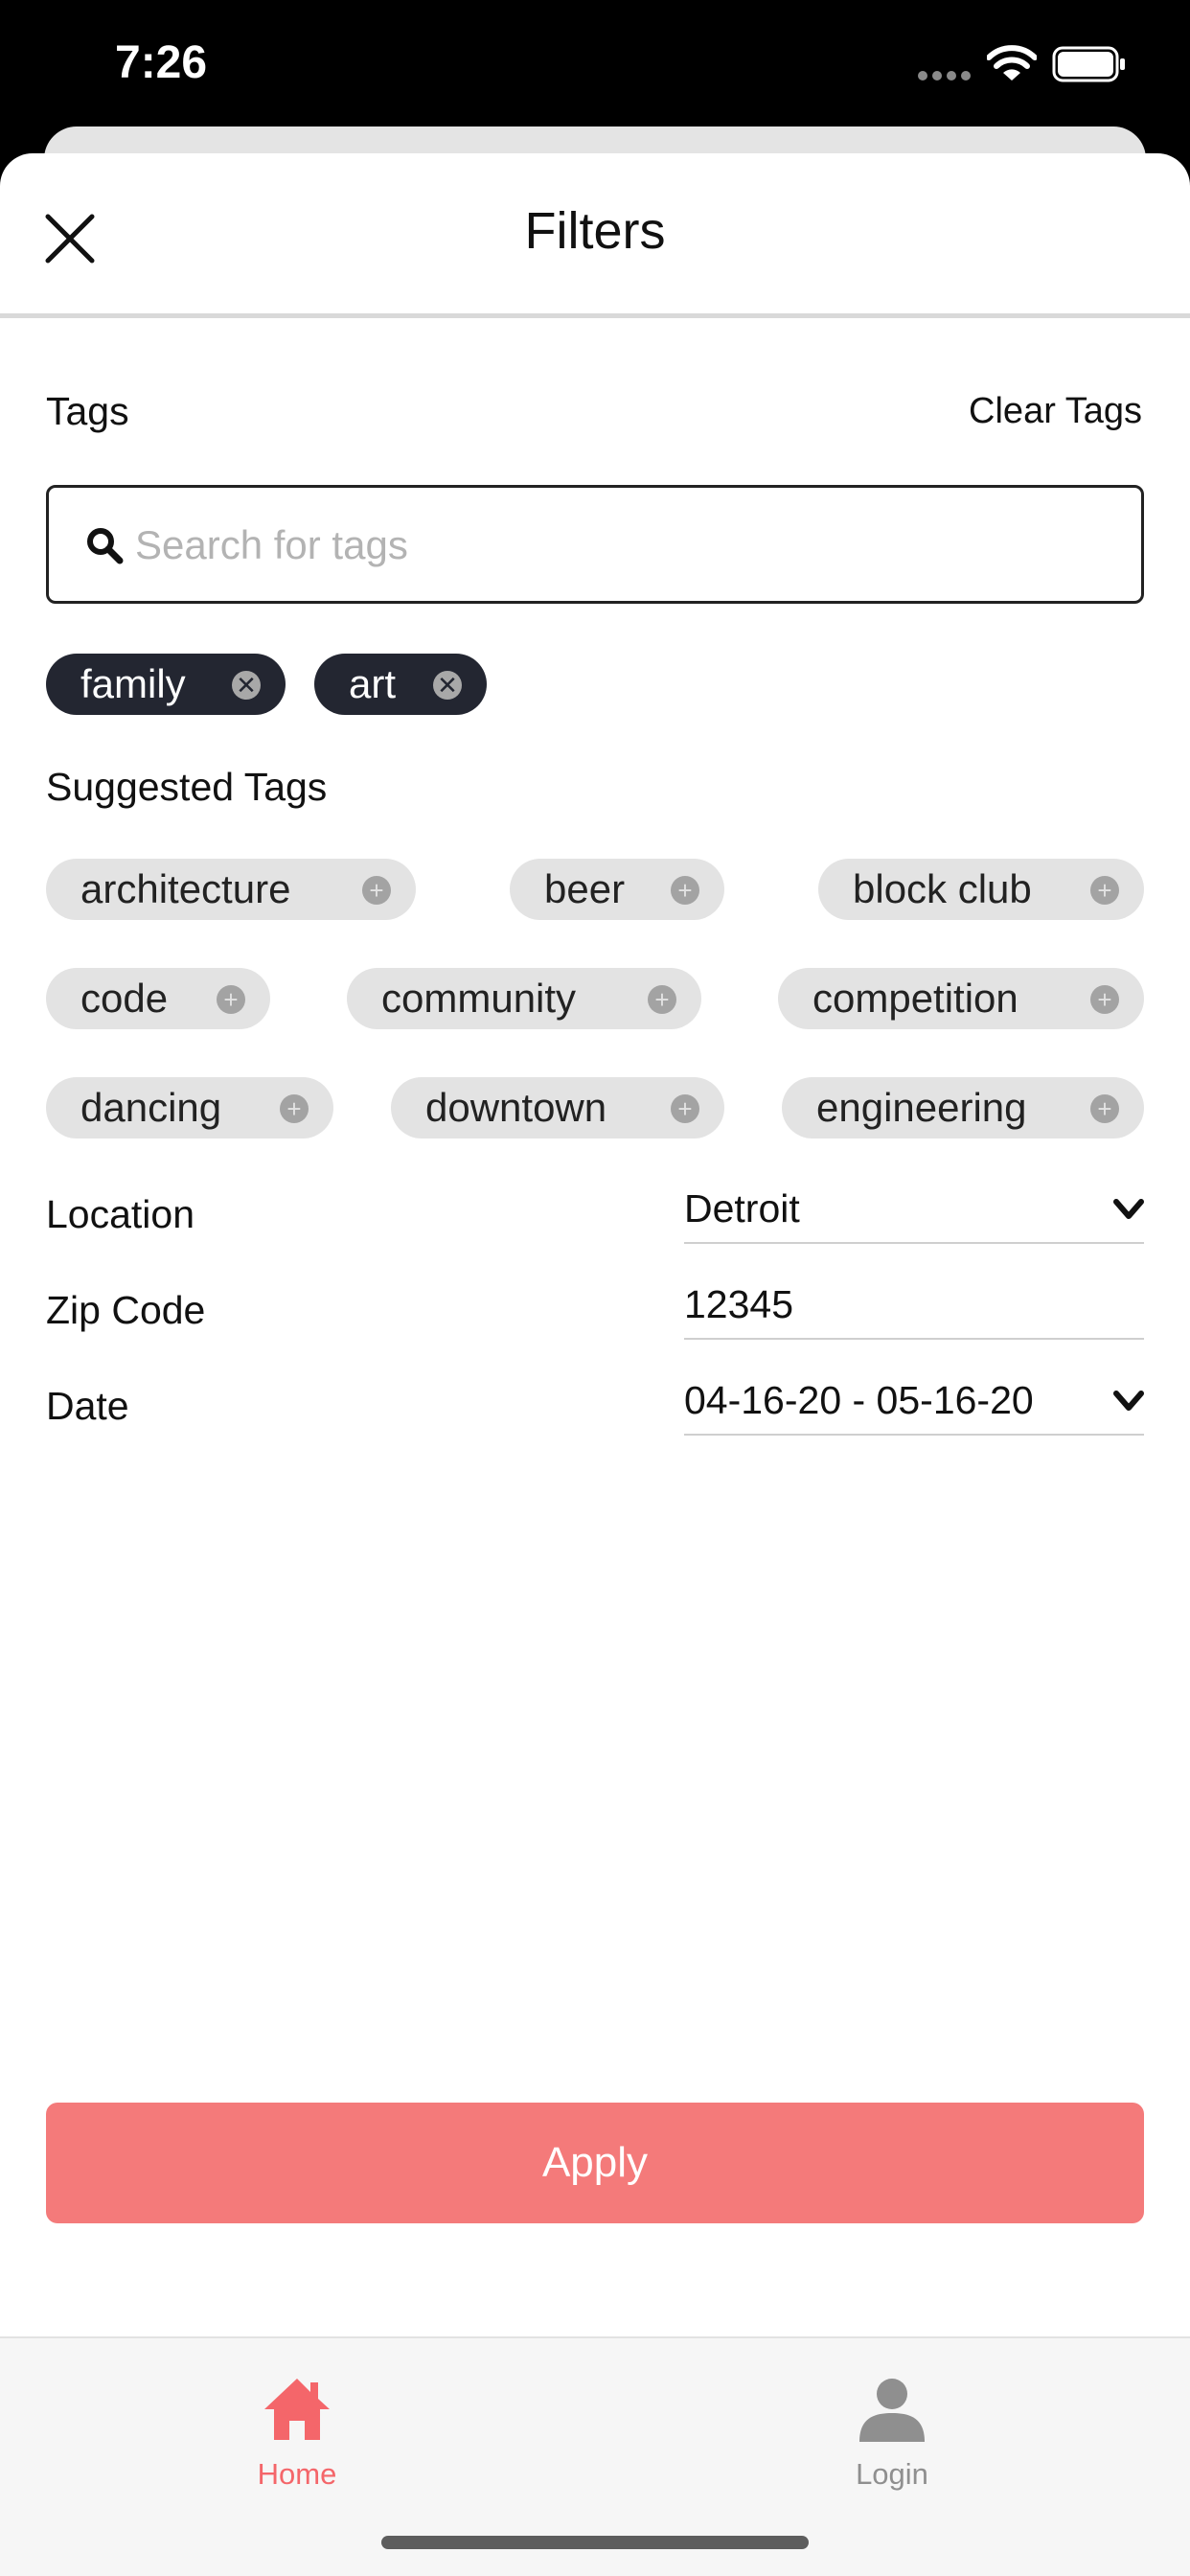 The image size is (1190, 2576). What do you see at coordinates (859, 1399) in the screenshot?
I see `date-range-value: 04-16-20 - 05-16-20` at bounding box center [859, 1399].